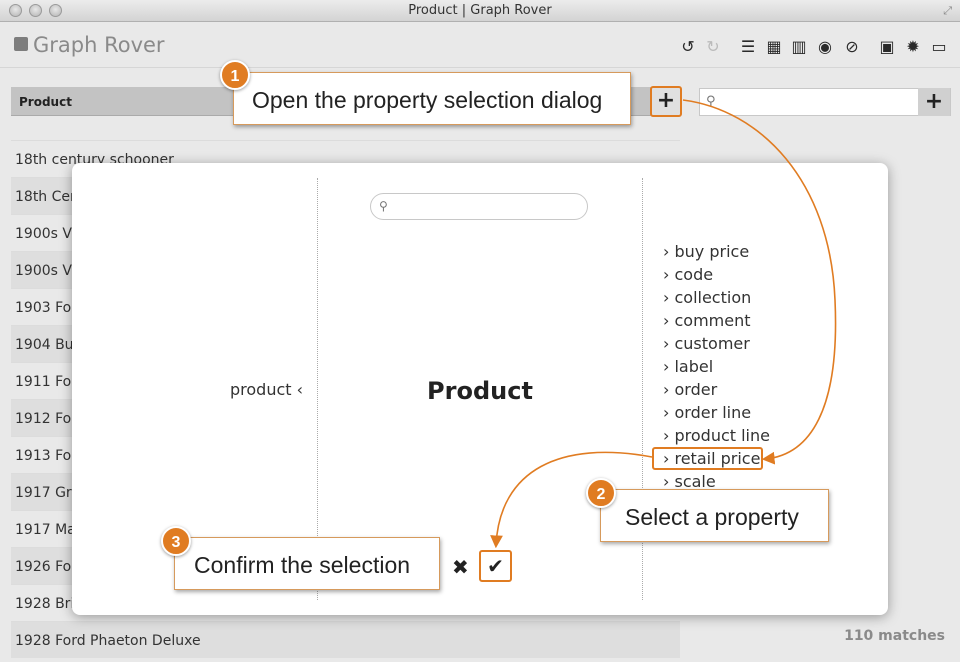  What do you see at coordinates (707, 458) in the screenshot?
I see `property-item-selected: › retail price` at bounding box center [707, 458].